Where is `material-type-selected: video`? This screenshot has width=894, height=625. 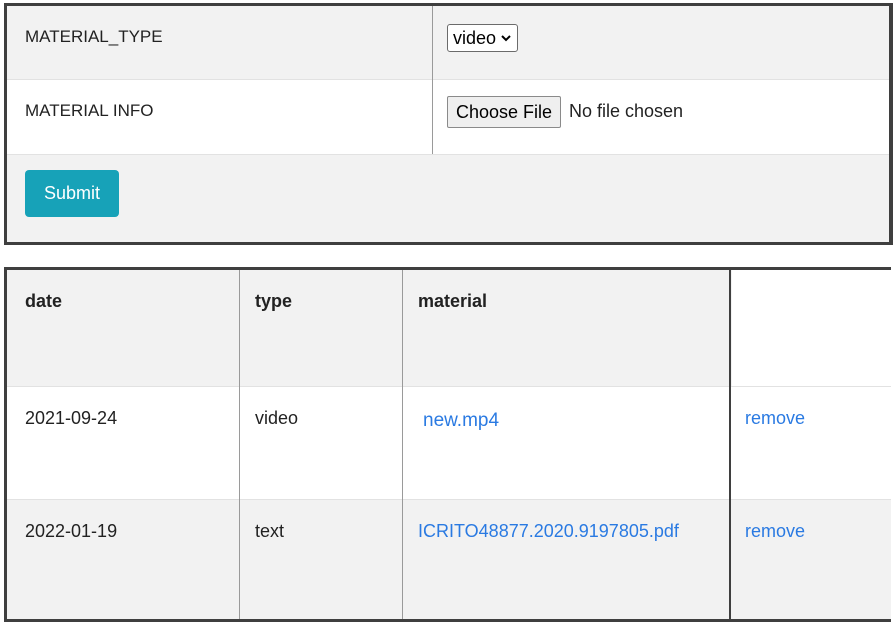 material-type-selected: video is located at coordinates (475, 37).